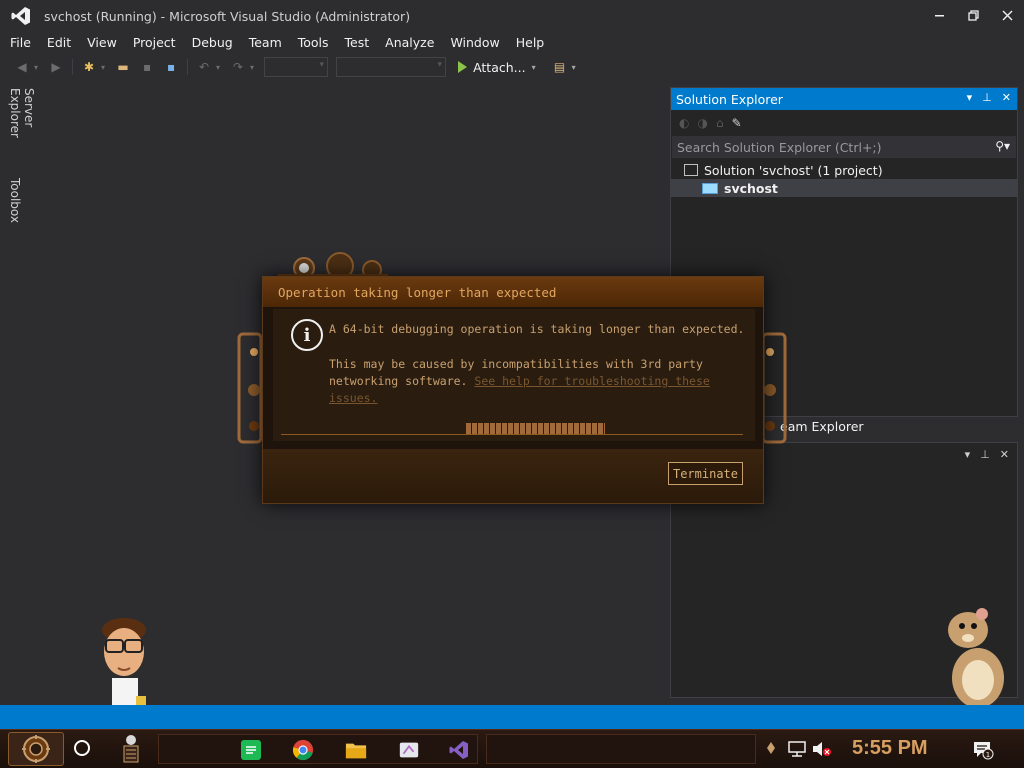 The width and height of the screenshot is (1024, 768). I want to click on folder-glyph, so click(356, 751).